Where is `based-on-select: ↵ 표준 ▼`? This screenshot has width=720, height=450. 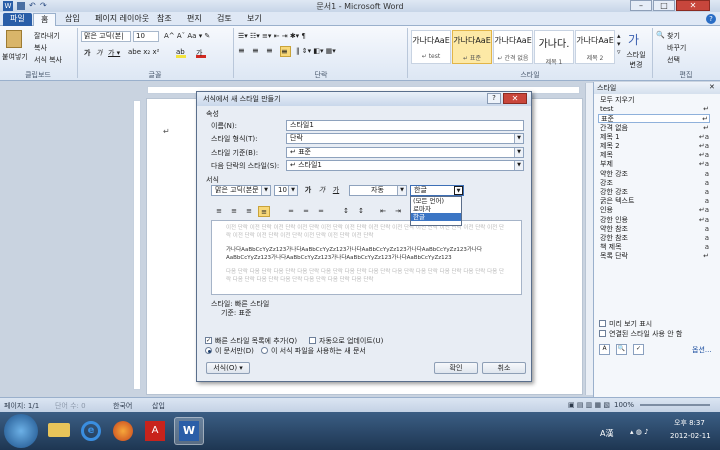 based-on-select: ↵ 표준 ▼ is located at coordinates (405, 152).